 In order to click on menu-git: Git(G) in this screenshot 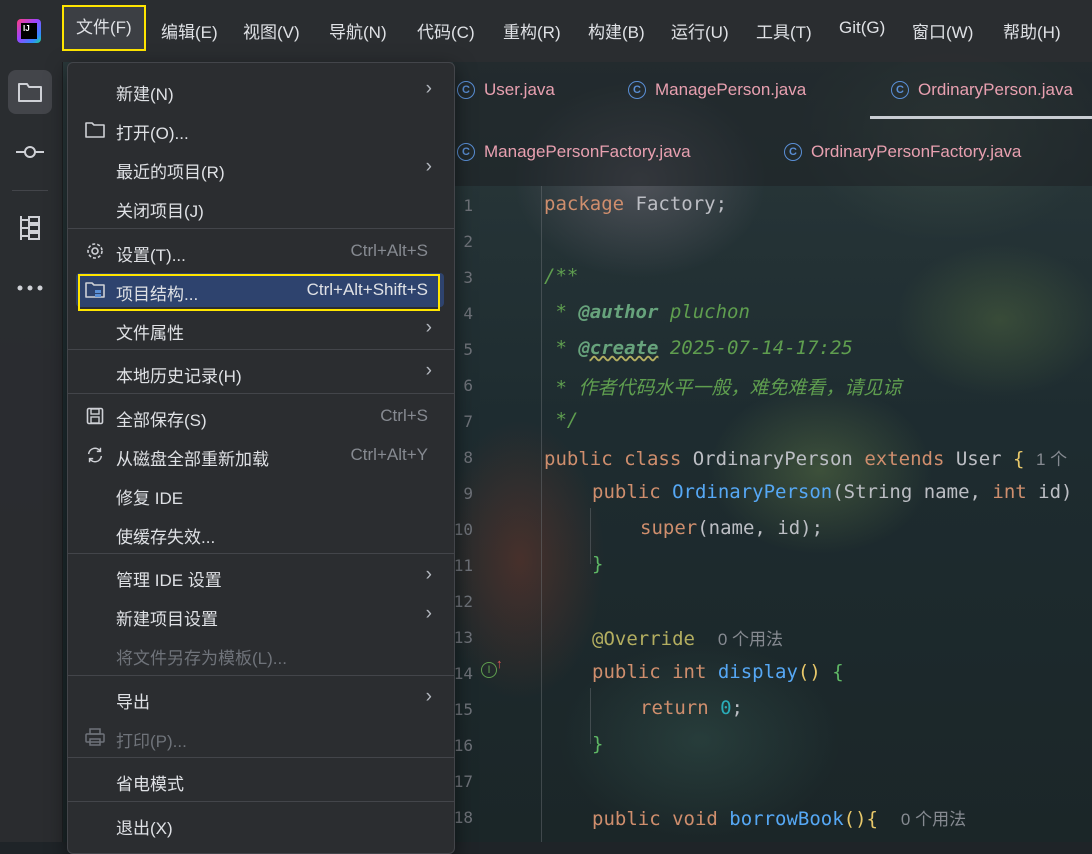, I will do `click(862, 28)`.